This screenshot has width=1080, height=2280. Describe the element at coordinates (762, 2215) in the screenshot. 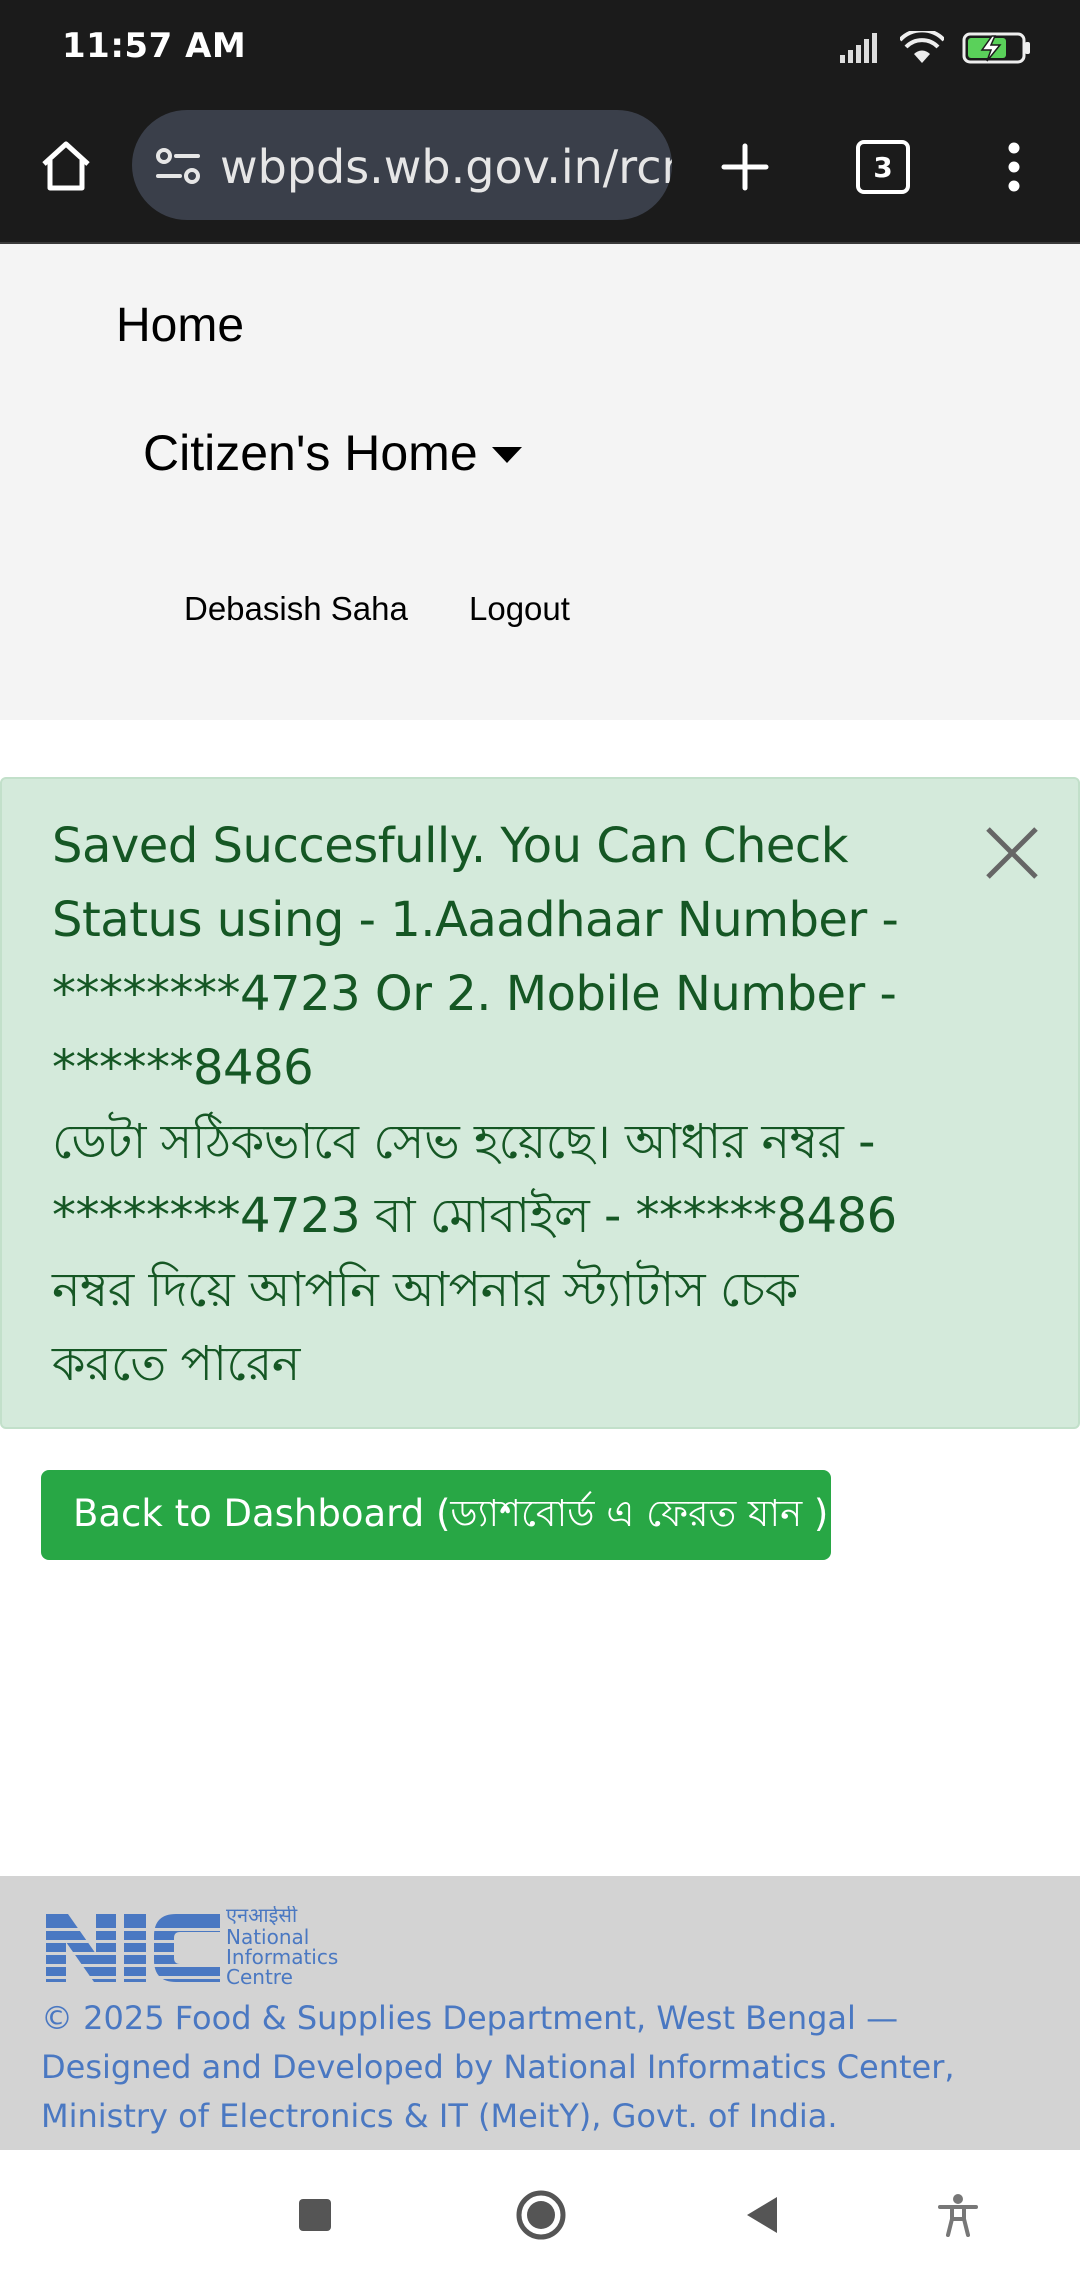

I see `back-icon` at that location.